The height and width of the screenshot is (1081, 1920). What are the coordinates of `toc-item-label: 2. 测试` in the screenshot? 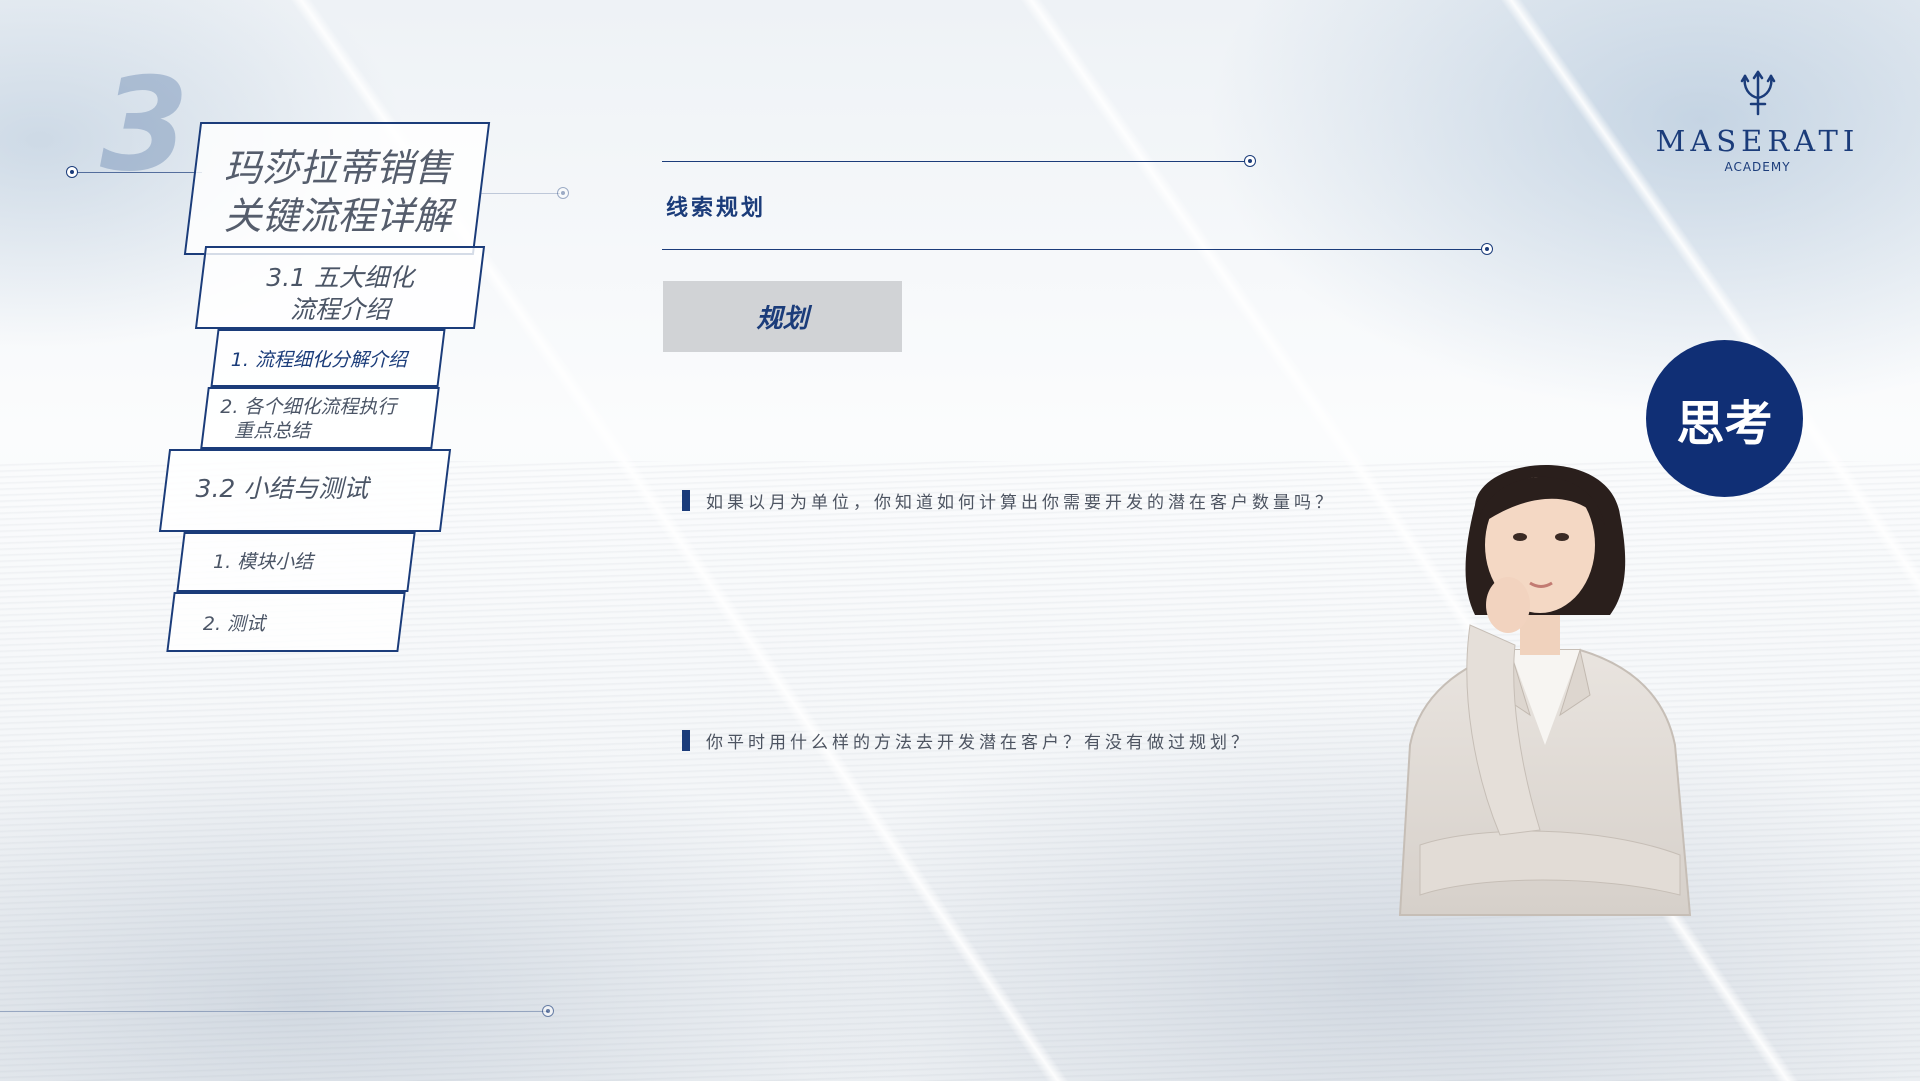 It's located at (234, 624).